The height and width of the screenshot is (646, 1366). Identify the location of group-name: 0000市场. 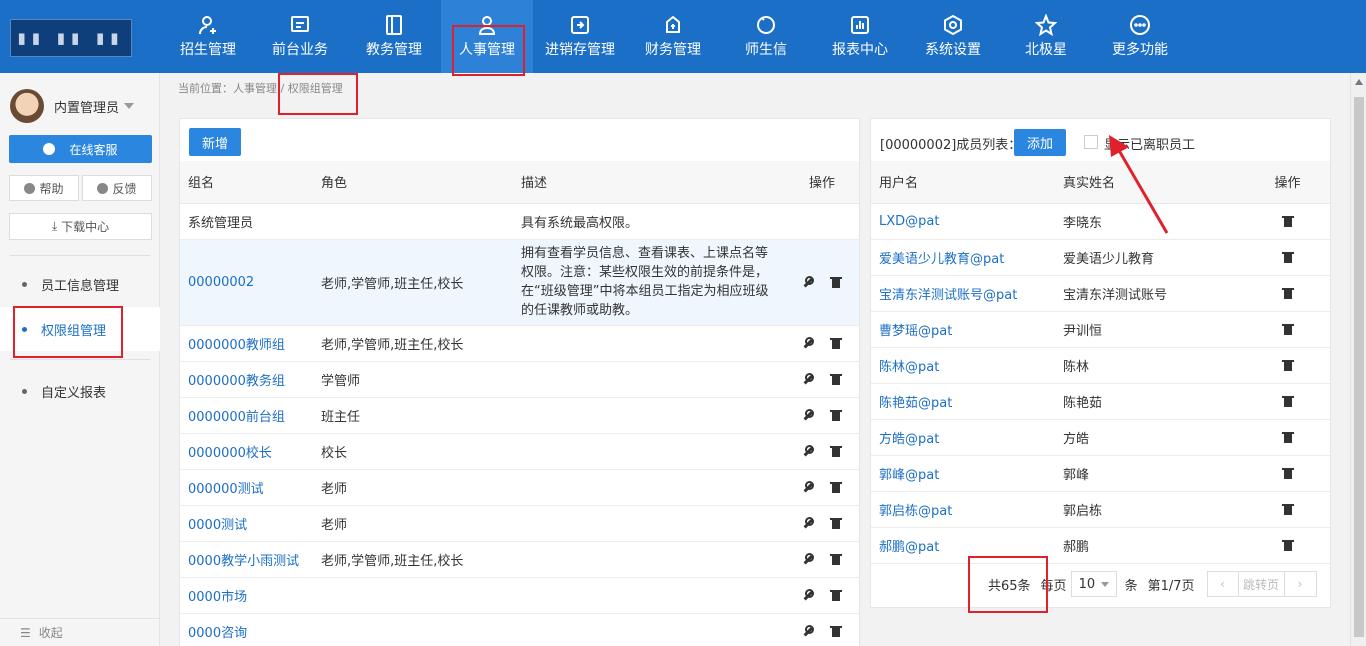
(246, 595).